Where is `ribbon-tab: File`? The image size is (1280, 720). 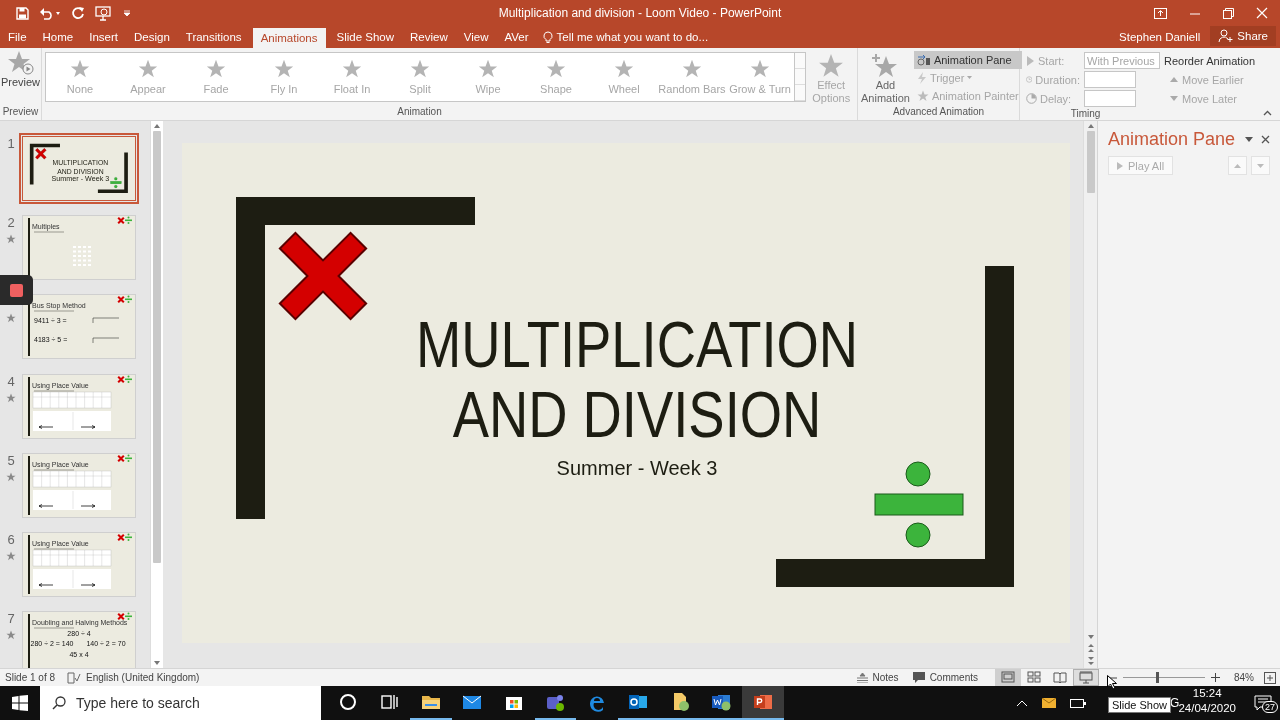
ribbon-tab: File is located at coordinates (17, 37).